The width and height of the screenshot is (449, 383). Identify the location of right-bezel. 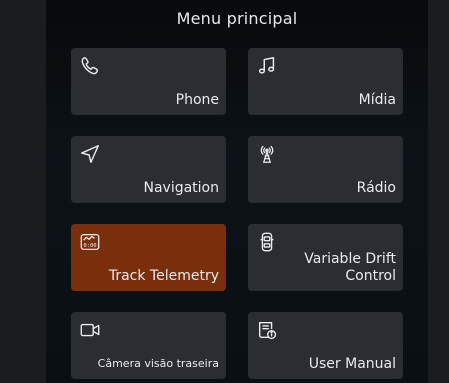
(438, 191).